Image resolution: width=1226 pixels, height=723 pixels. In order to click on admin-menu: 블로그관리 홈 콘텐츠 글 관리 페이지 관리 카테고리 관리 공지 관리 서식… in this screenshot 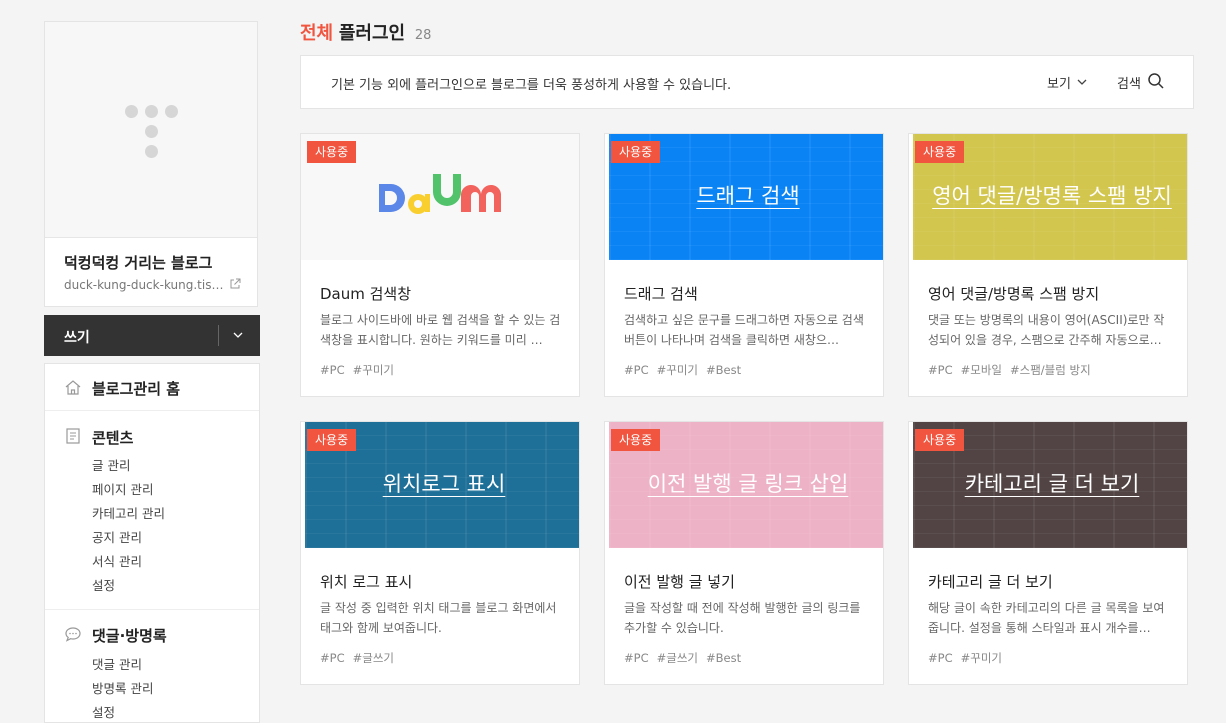, I will do `click(152, 543)`.